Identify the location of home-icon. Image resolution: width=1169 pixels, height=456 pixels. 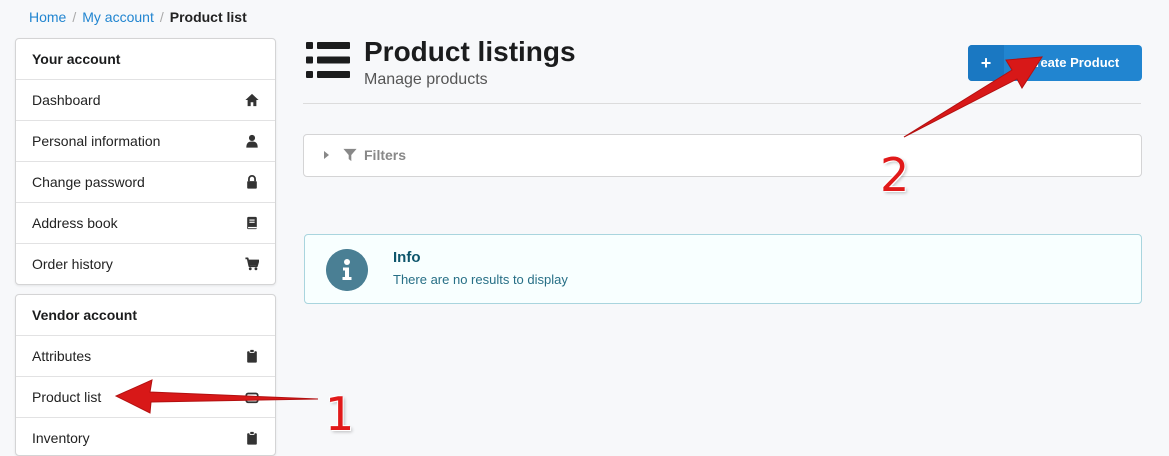
(252, 100).